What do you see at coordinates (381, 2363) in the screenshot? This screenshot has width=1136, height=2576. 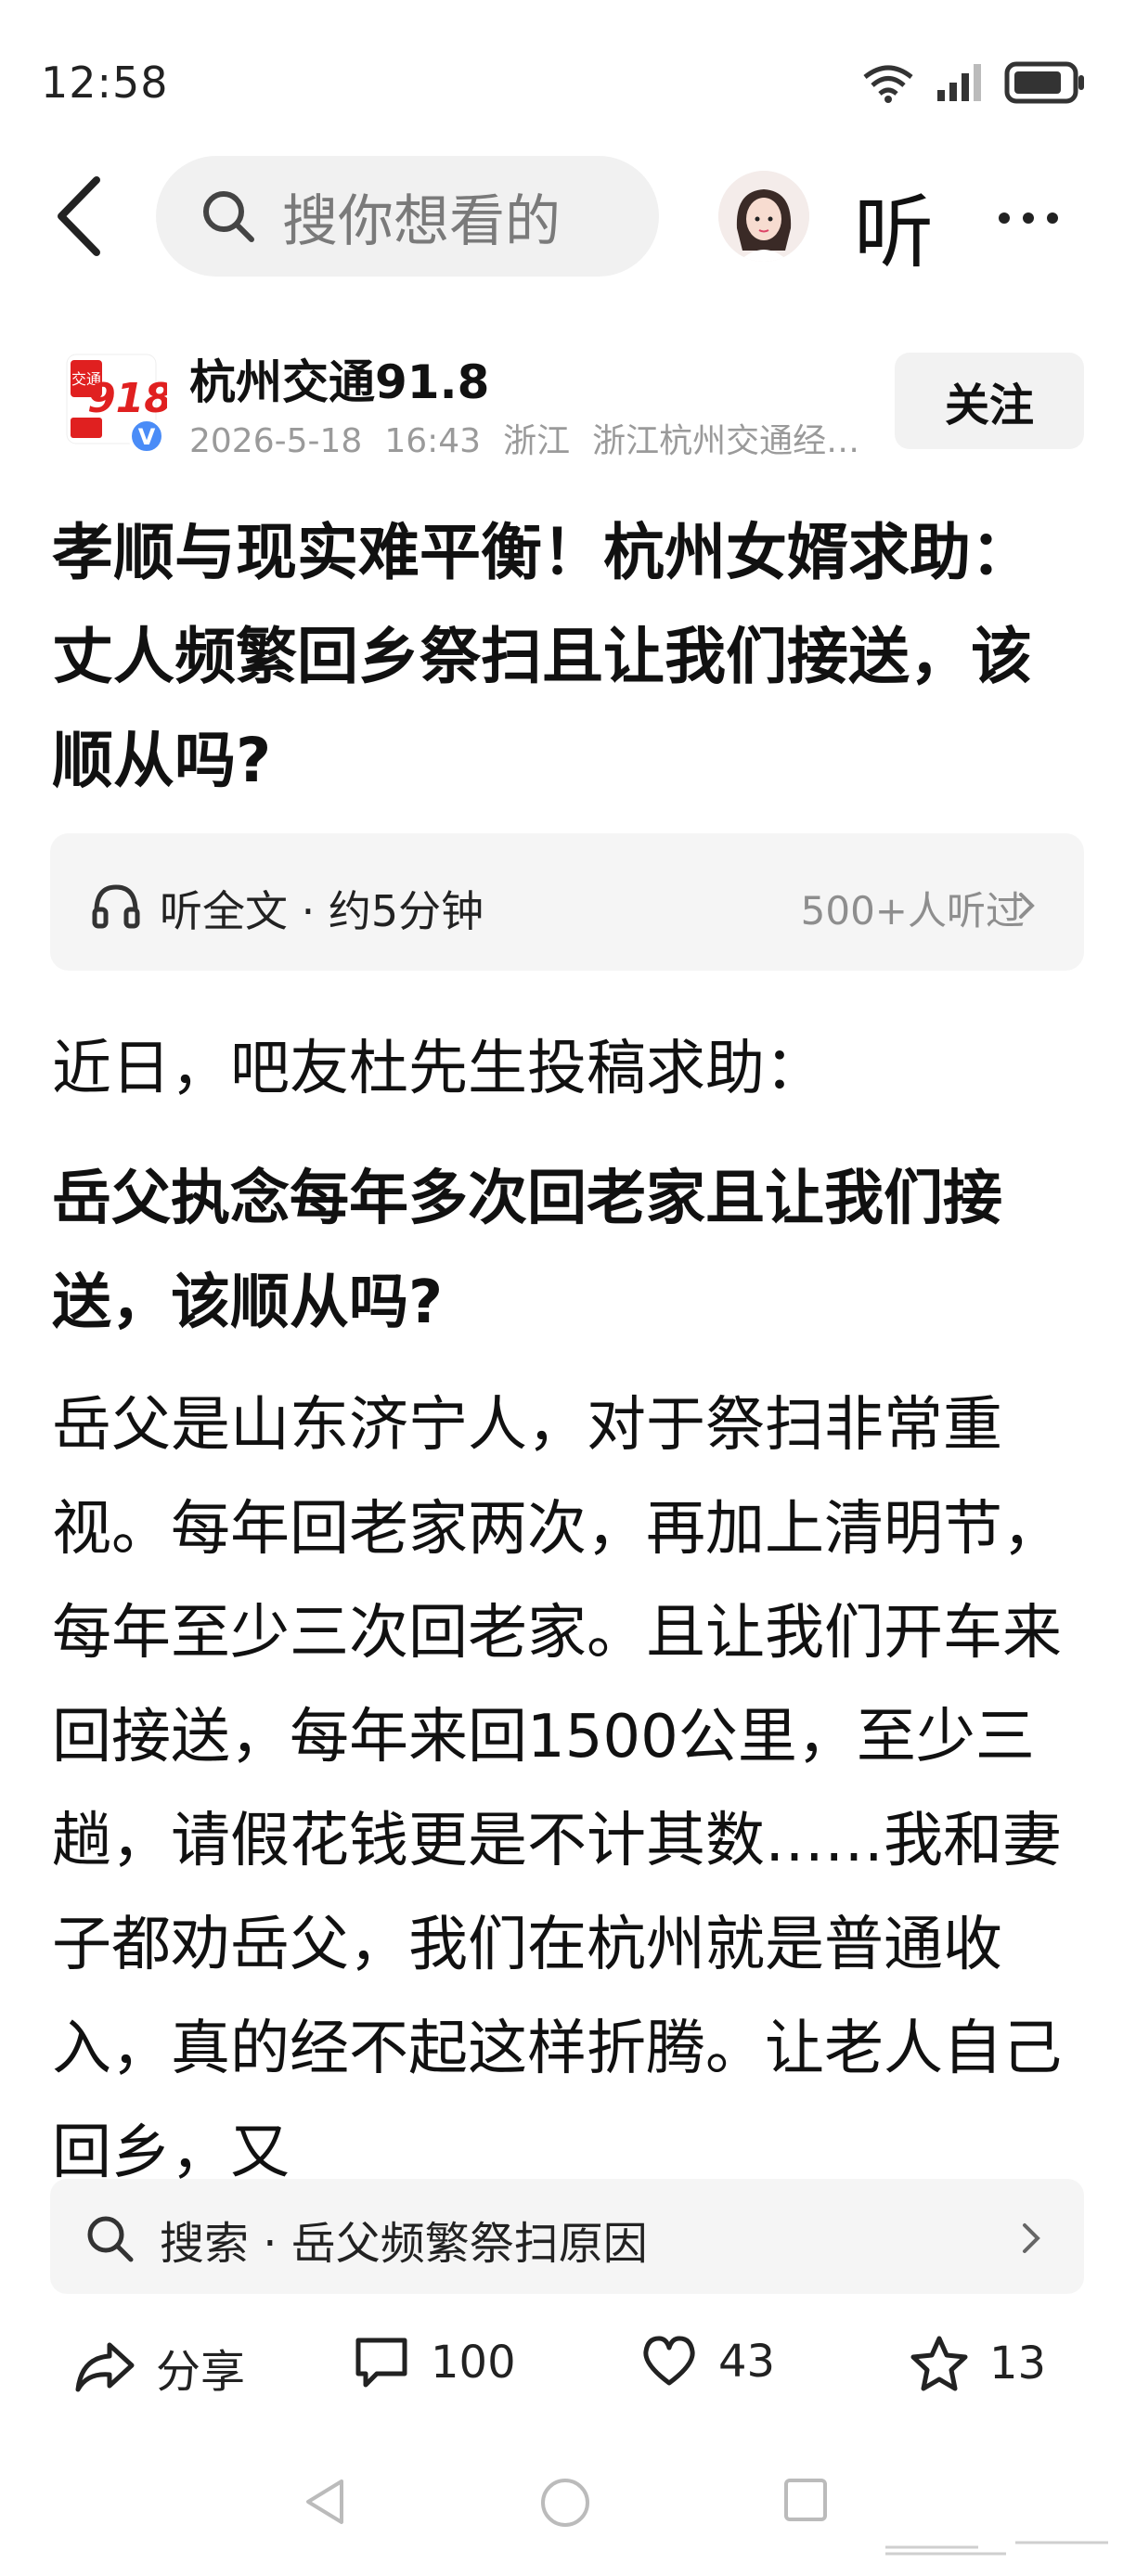 I see `comment-icon` at bounding box center [381, 2363].